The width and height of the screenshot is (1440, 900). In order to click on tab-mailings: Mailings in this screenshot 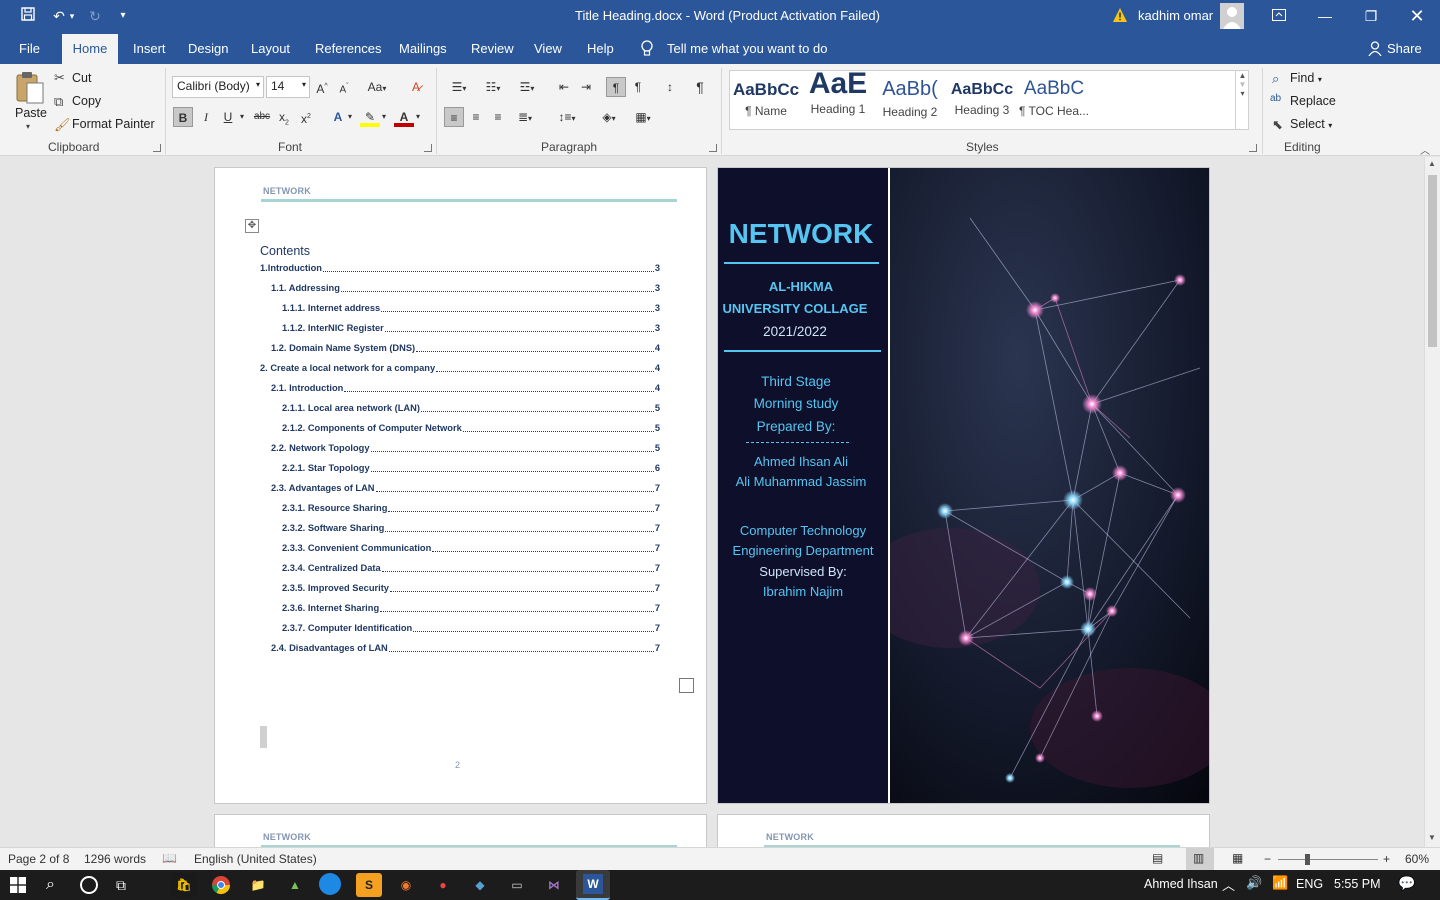, I will do `click(423, 48)`.